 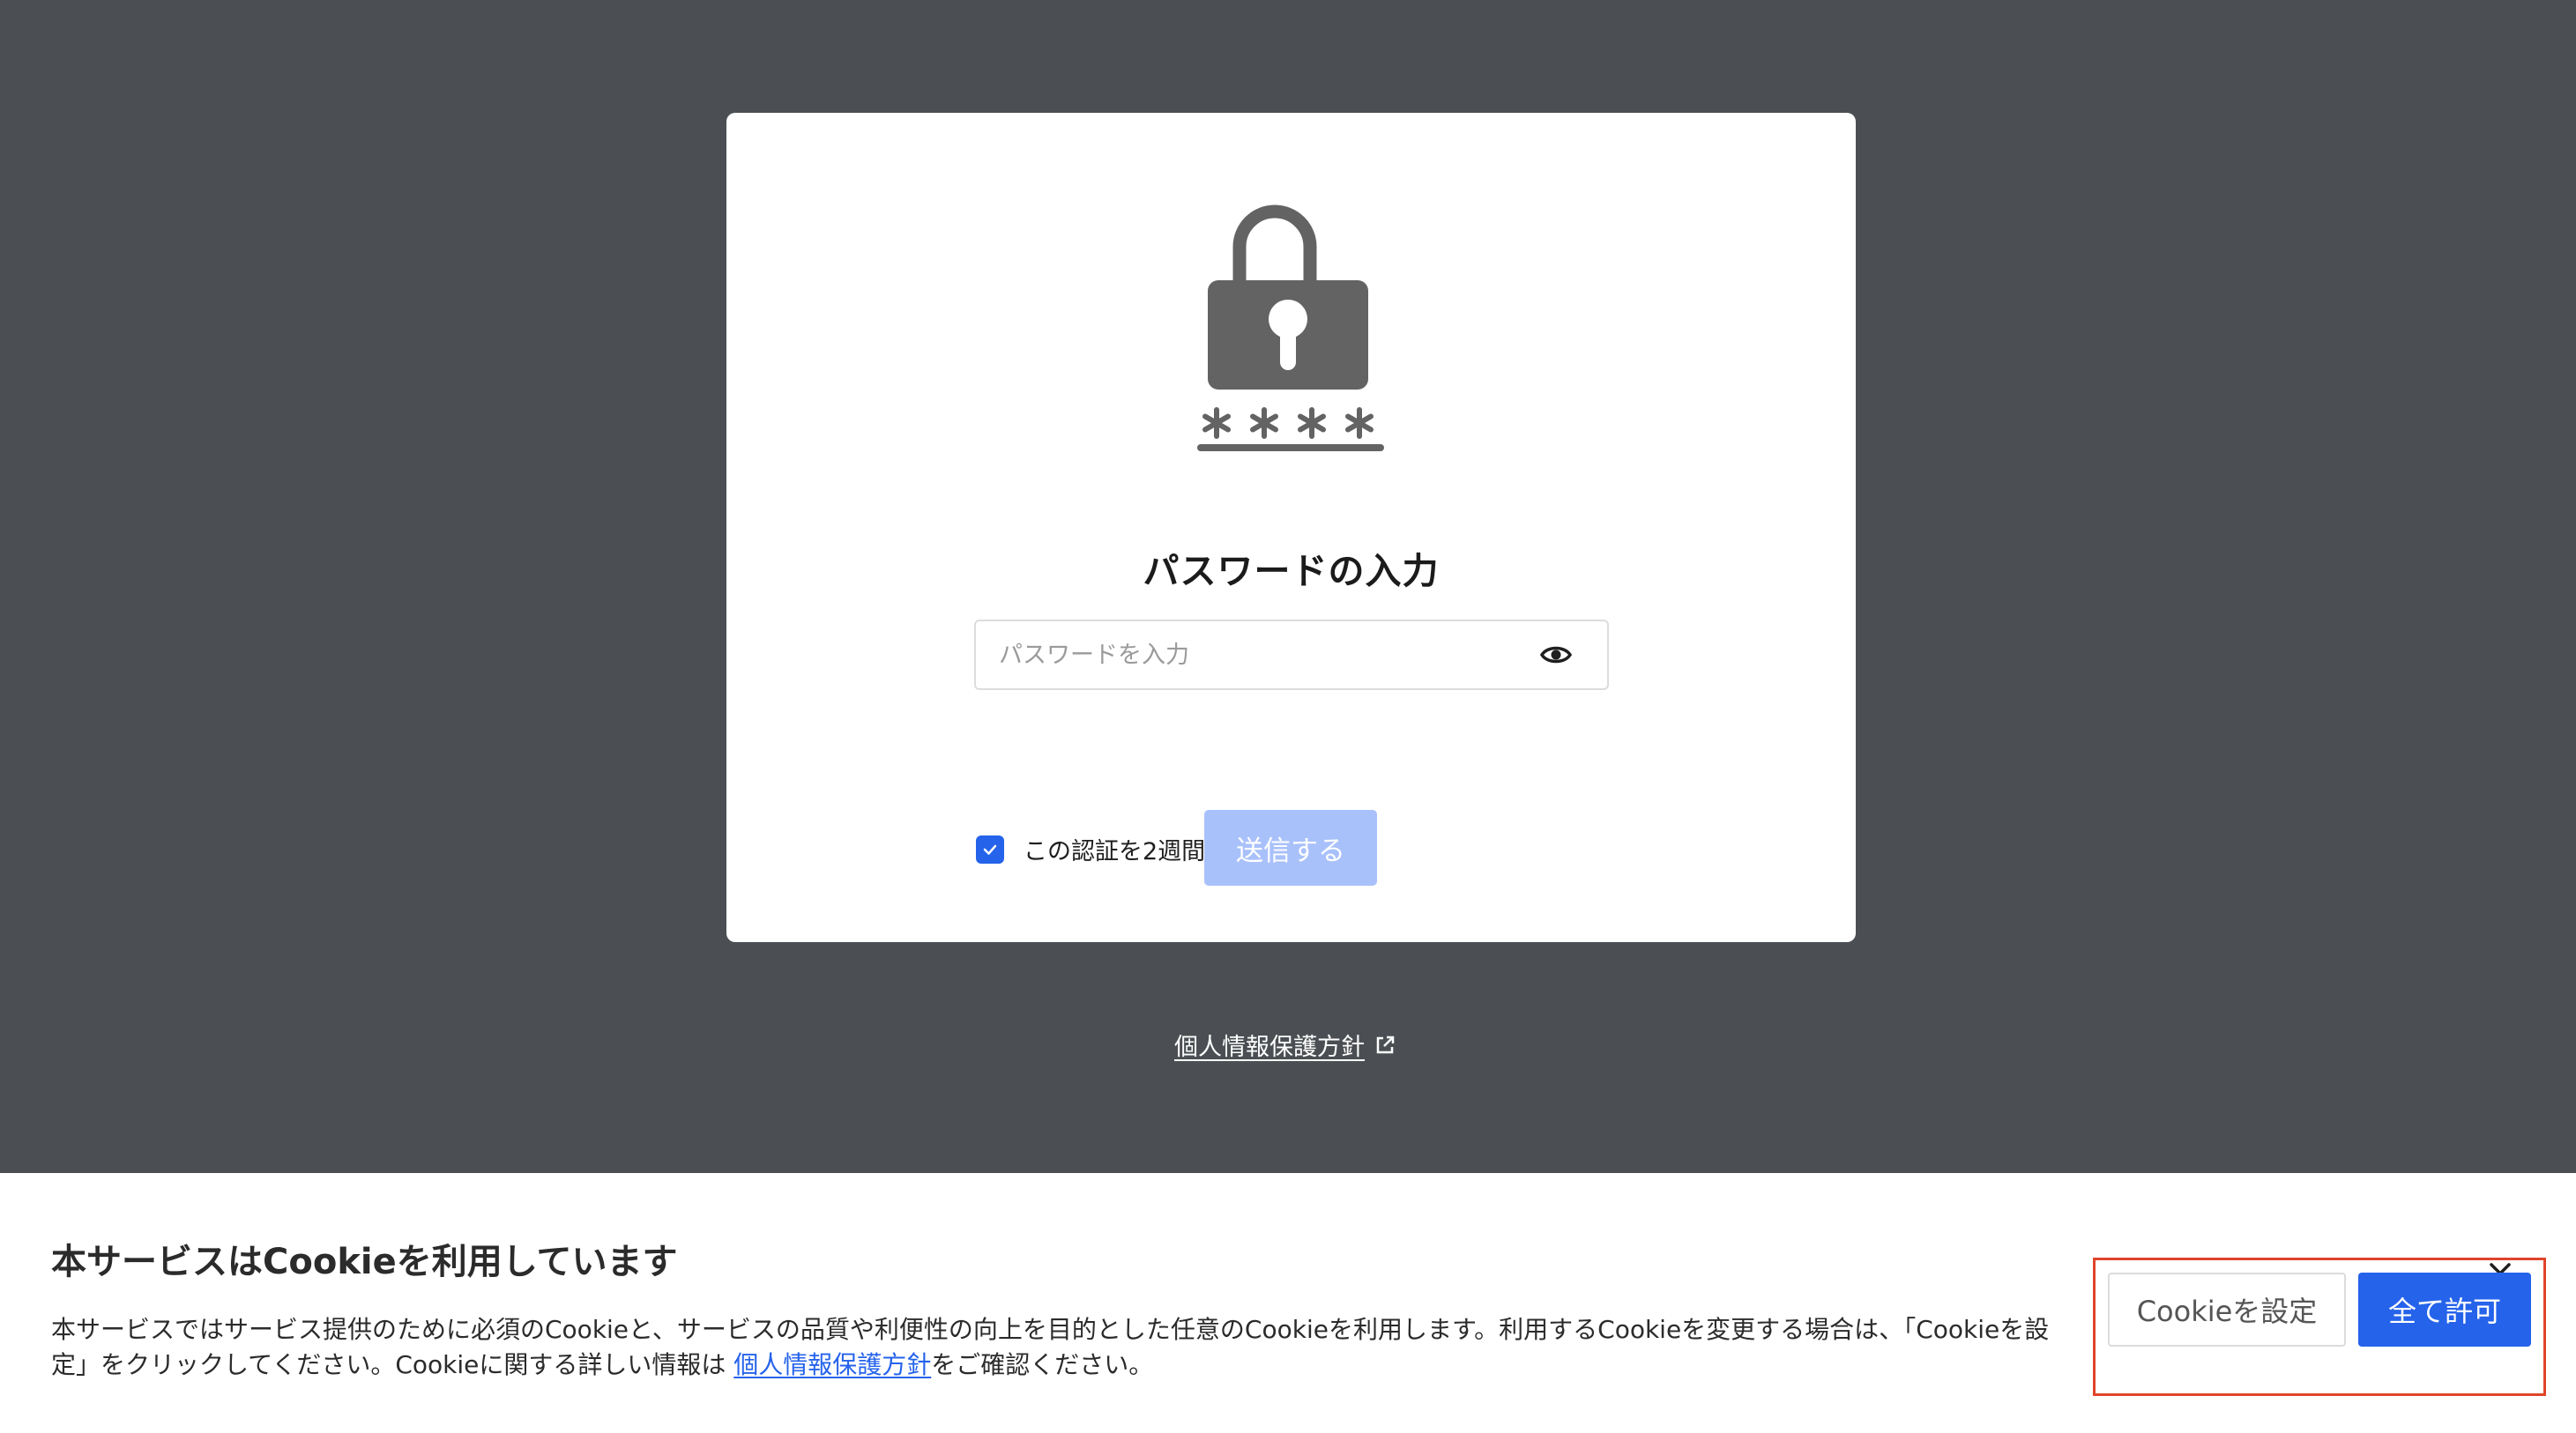 What do you see at coordinates (1042, 1364) in the screenshot?
I see `cookie-text-after: をご確認ください。` at bounding box center [1042, 1364].